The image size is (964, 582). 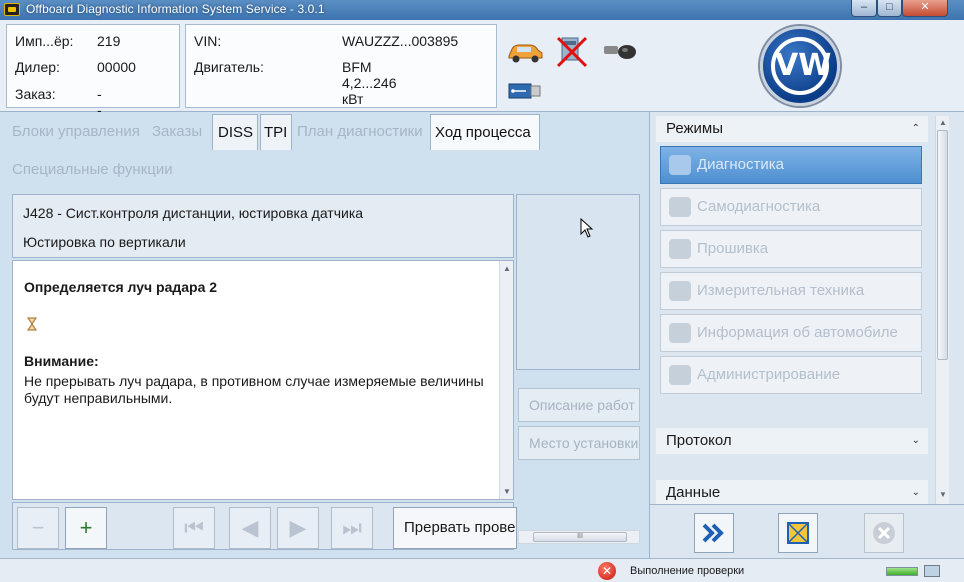 I want to click on engine-value: BFM 4,2...246 кВт, so click(x=369, y=83).